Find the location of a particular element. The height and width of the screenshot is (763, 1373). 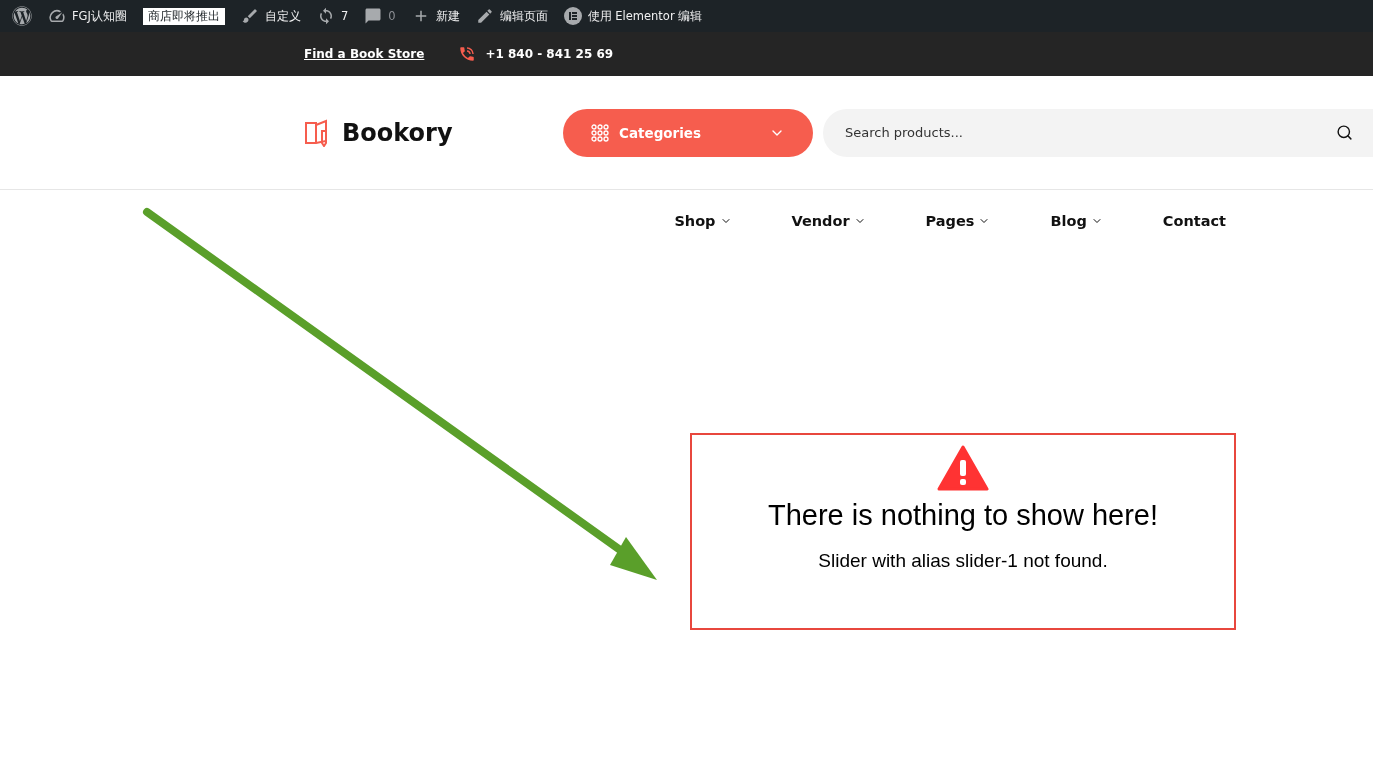

gauge-icon is located at coordinates (57, 16).